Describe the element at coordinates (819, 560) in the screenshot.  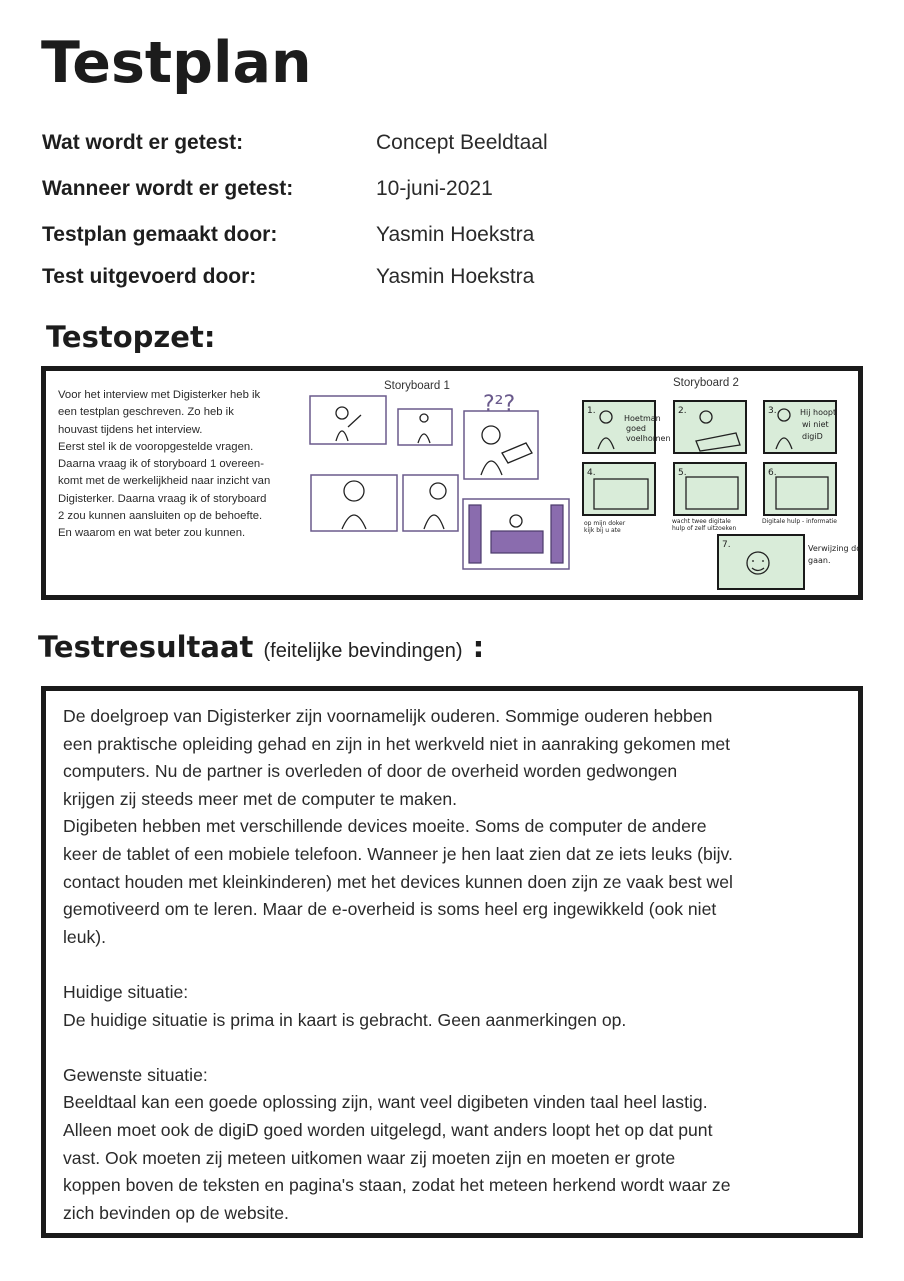
I see `svg-text: gaan.` at that location.